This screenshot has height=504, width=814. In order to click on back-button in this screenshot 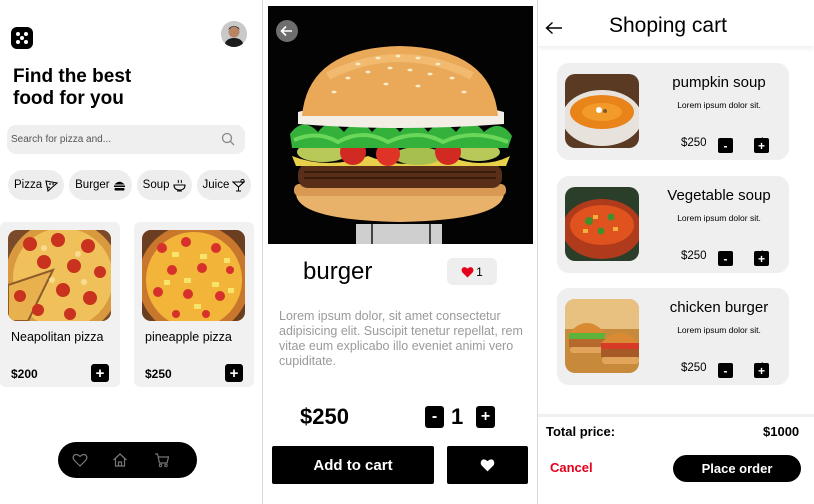, I will do `click(287, 31)`.